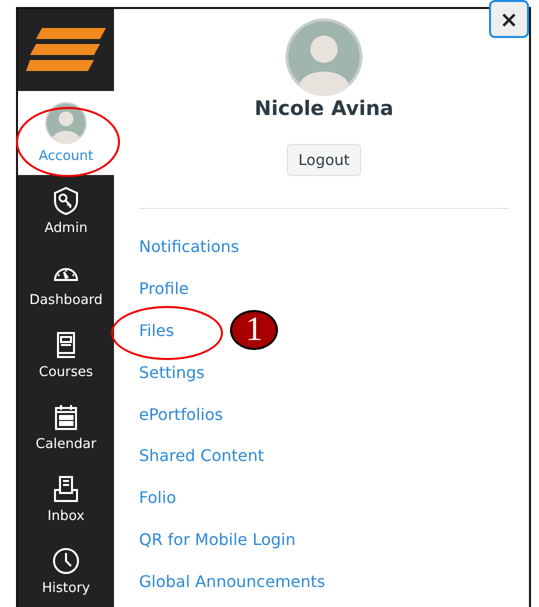 The width and height of the screenshot is (539, 607). Describe the element at coordinates (201, 456) in the screenshot. I see `menu-link: Shared Content` at that location.